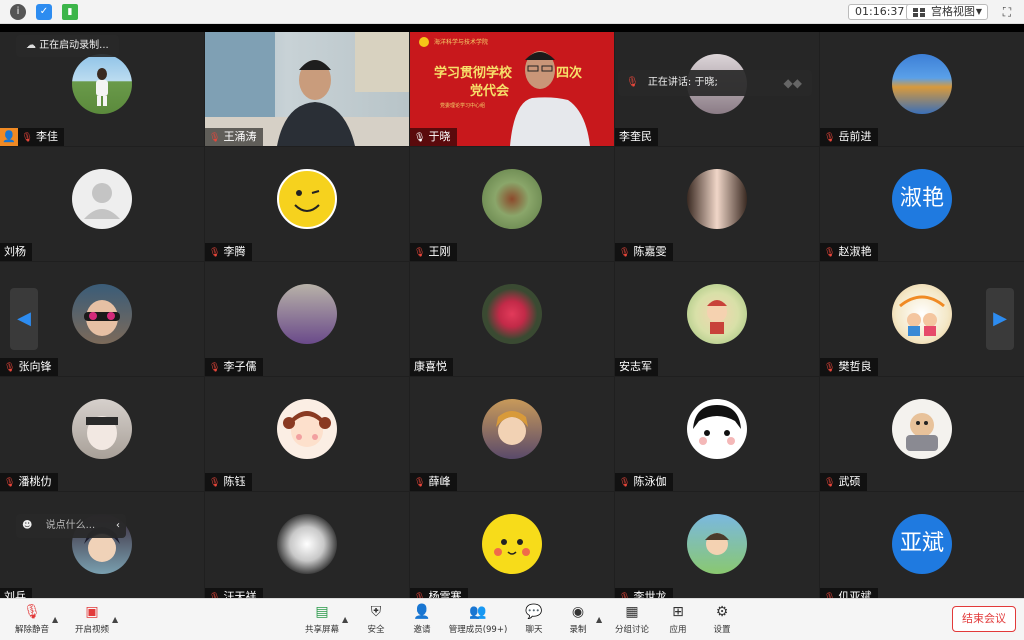 Image resolution: width=1024 pixels, height=640 pixels. What do you see at coordinates (118, 526) in the screenshot?
I see `chevron-left-icon: ‹` at bounding box center [118, 526].